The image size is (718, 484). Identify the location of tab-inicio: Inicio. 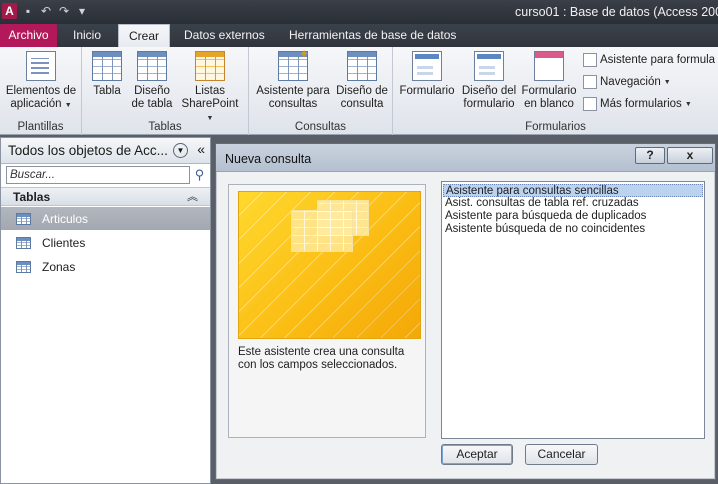
(87, 35).